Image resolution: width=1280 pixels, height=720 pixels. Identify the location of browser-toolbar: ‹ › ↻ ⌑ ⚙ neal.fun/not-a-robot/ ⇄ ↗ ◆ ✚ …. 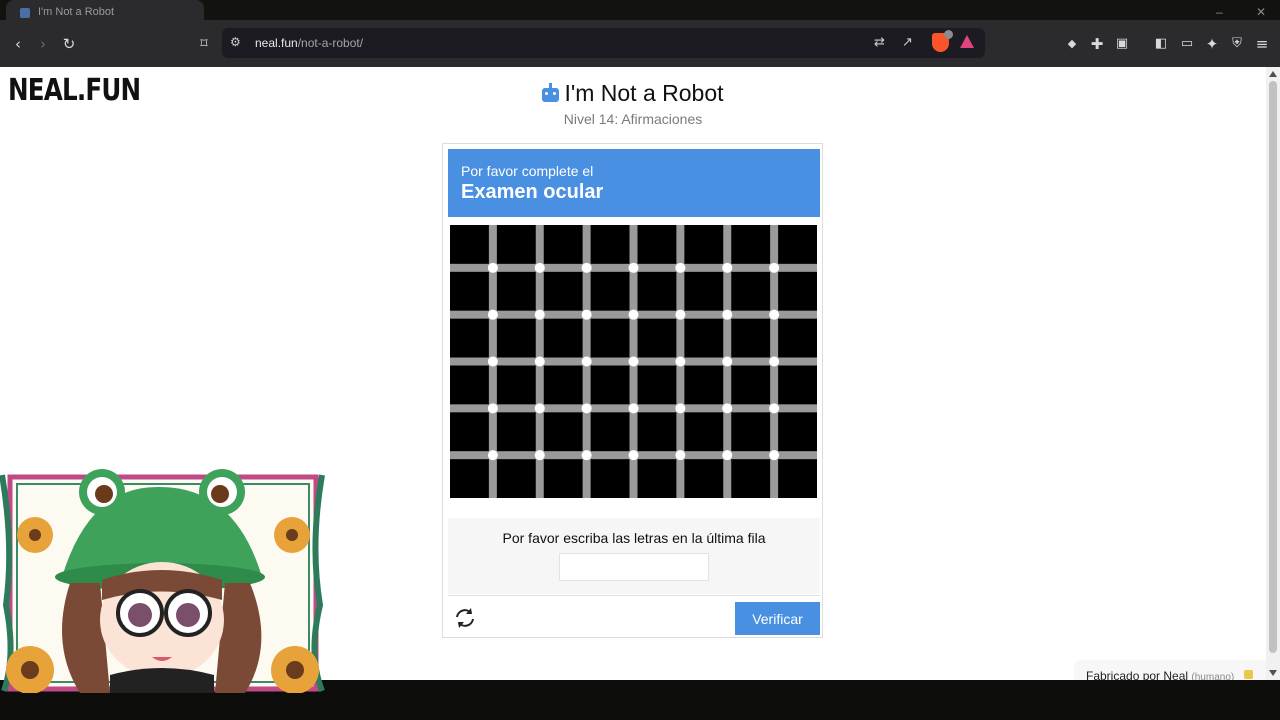
(640, 43).